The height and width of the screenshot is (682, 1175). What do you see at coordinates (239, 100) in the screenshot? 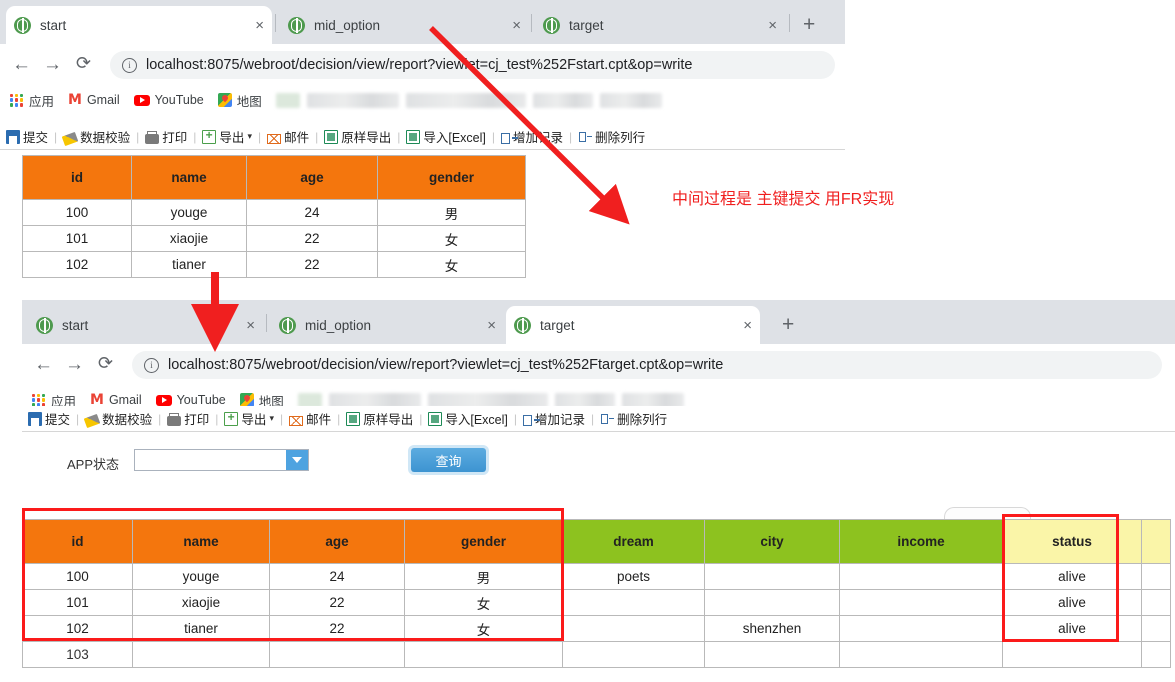
I see `bookmark-maps: 地图` at bounding box center [239, 100].